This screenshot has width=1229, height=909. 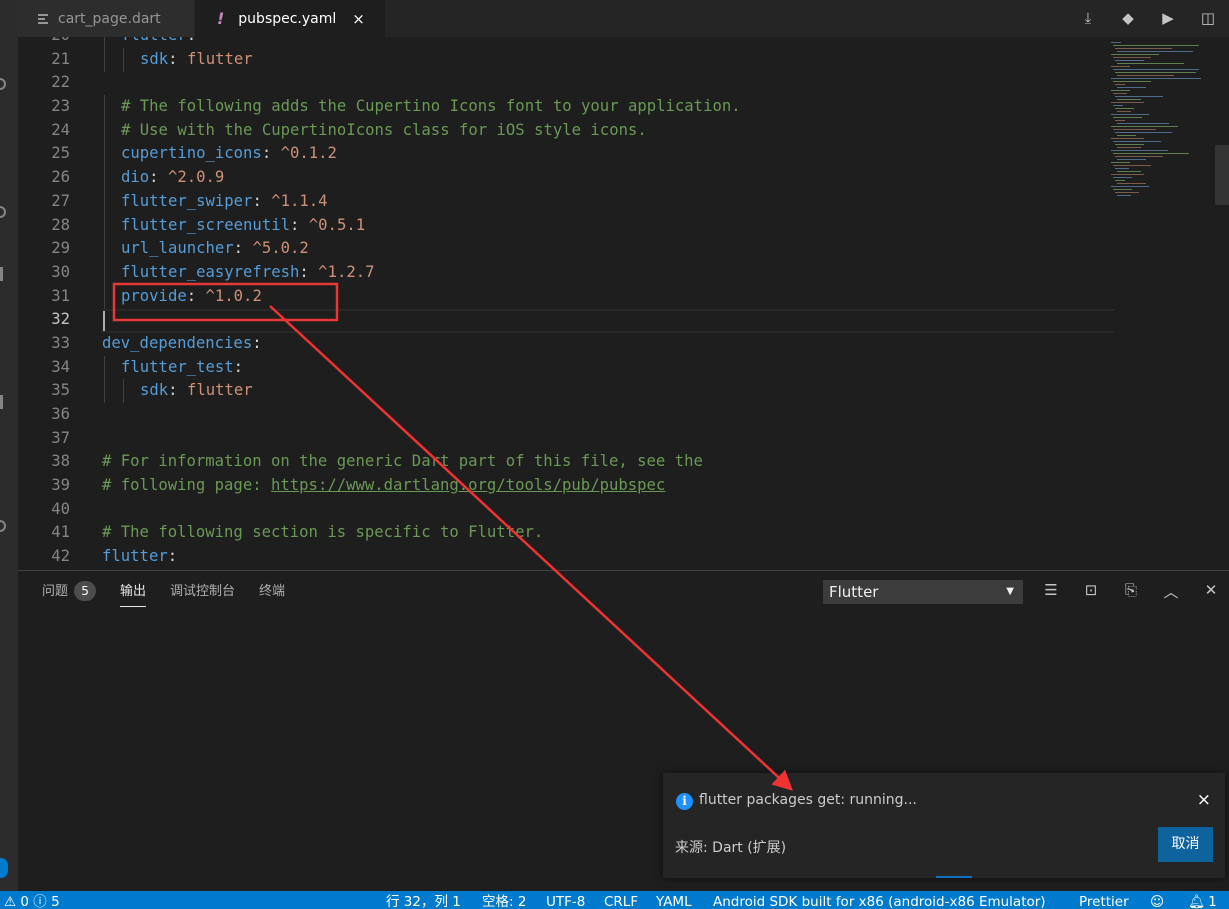 I want to click on end-of-line: CRLF, so click(x=621, y=900).